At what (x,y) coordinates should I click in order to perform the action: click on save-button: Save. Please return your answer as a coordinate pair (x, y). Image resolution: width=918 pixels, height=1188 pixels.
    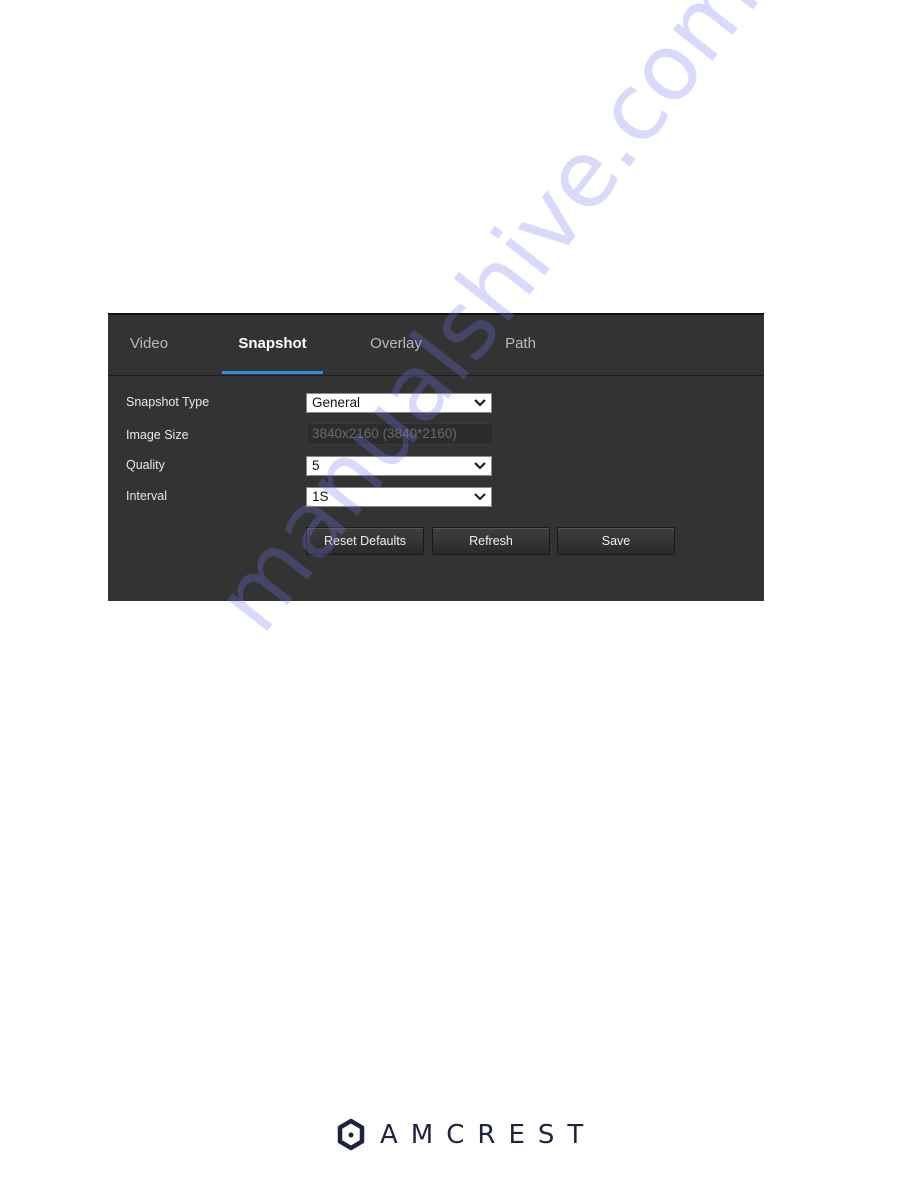
    Looking at the image, I should click on (616, 541).